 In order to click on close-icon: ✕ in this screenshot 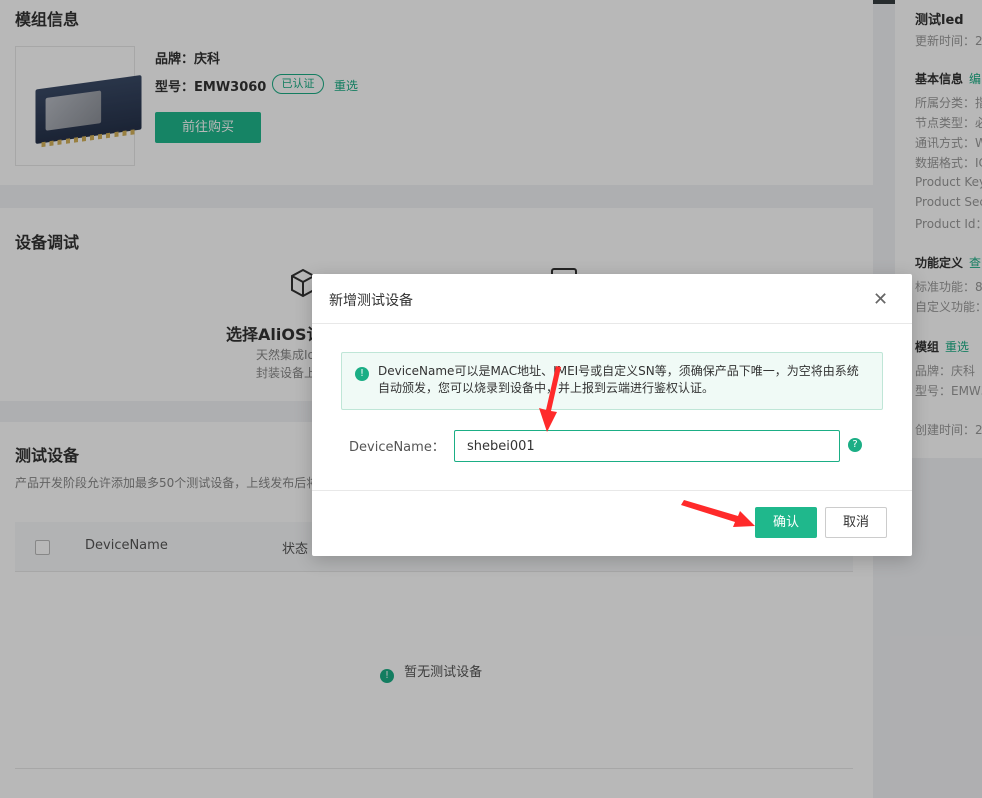, I will do `click(880, 300)`.